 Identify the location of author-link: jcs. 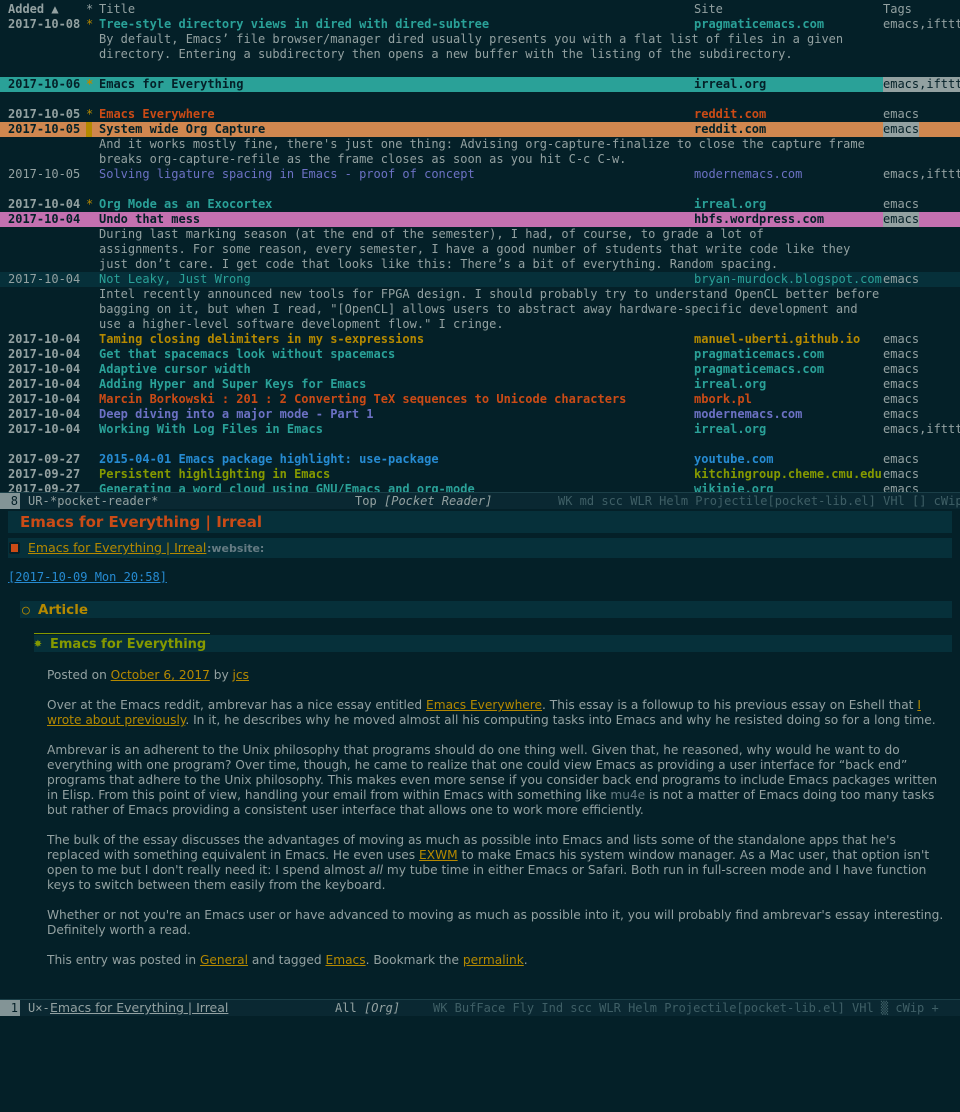
(241, 675).